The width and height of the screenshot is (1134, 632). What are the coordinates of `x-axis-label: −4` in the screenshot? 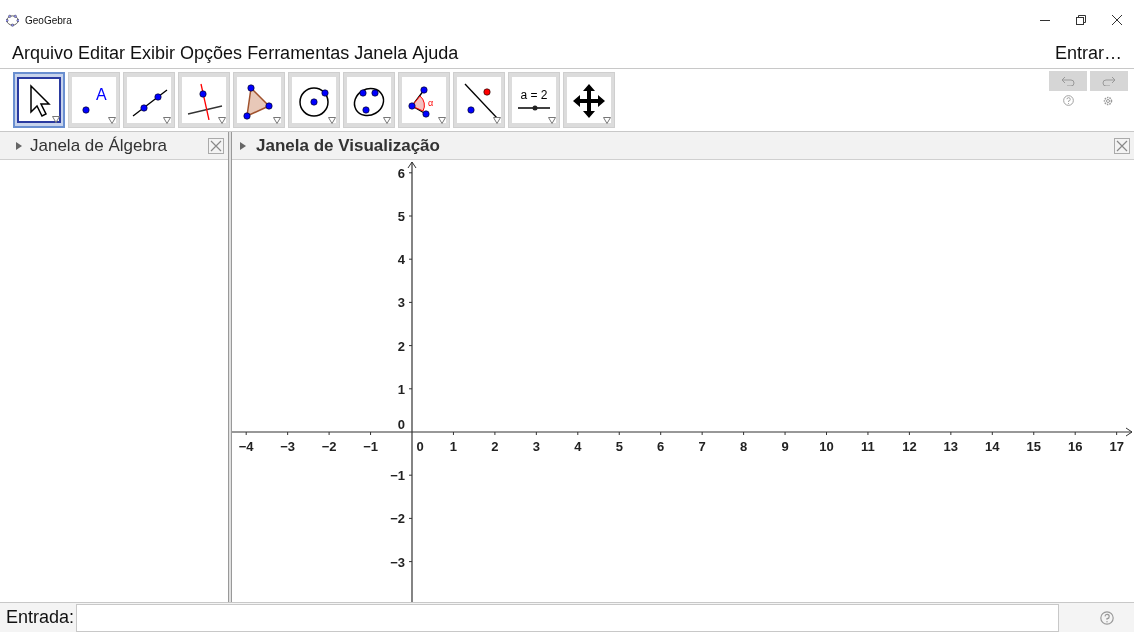 It's located at (246, 446).